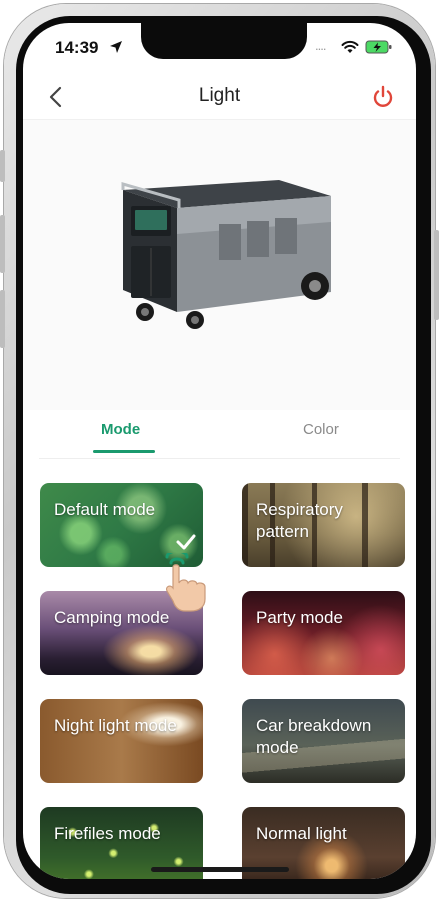 This screenshot has height=902, width=439. Describe the element at coordinates (226, 254) in the screenshot. I see `power-station-image` at that location.